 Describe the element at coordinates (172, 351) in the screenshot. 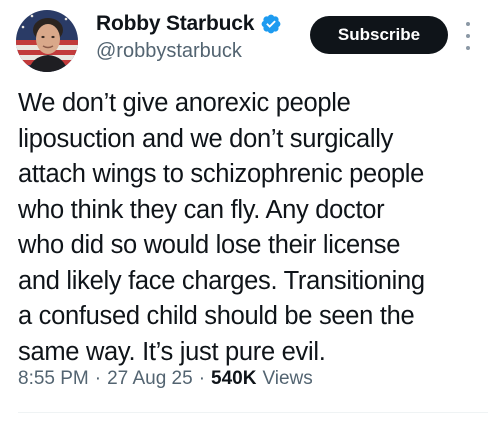

I see `tweet-line: same way. It’s just pure evil.` at that location.